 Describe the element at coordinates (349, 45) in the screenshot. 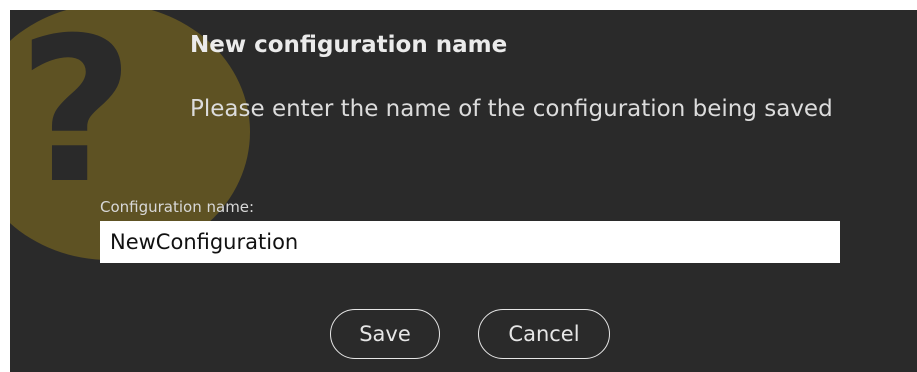

I see `dialog-title: New configuration name` at that location.